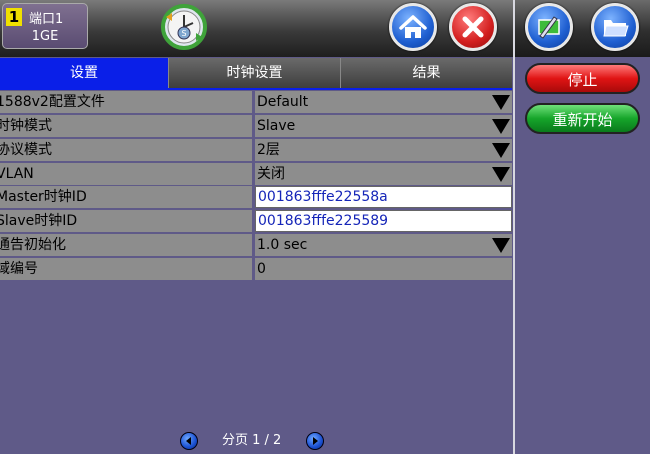 The image size is (650, 454). I want to click on setting-label: VLAN, so click(126, 174).